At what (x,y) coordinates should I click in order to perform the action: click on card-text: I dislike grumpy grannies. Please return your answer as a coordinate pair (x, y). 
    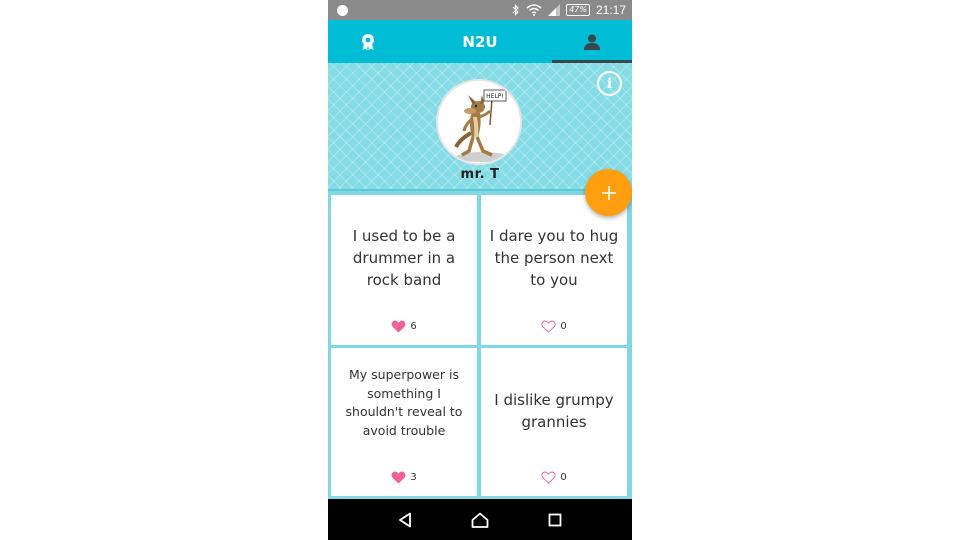
    Looking at the image, I should click on (554, 410).